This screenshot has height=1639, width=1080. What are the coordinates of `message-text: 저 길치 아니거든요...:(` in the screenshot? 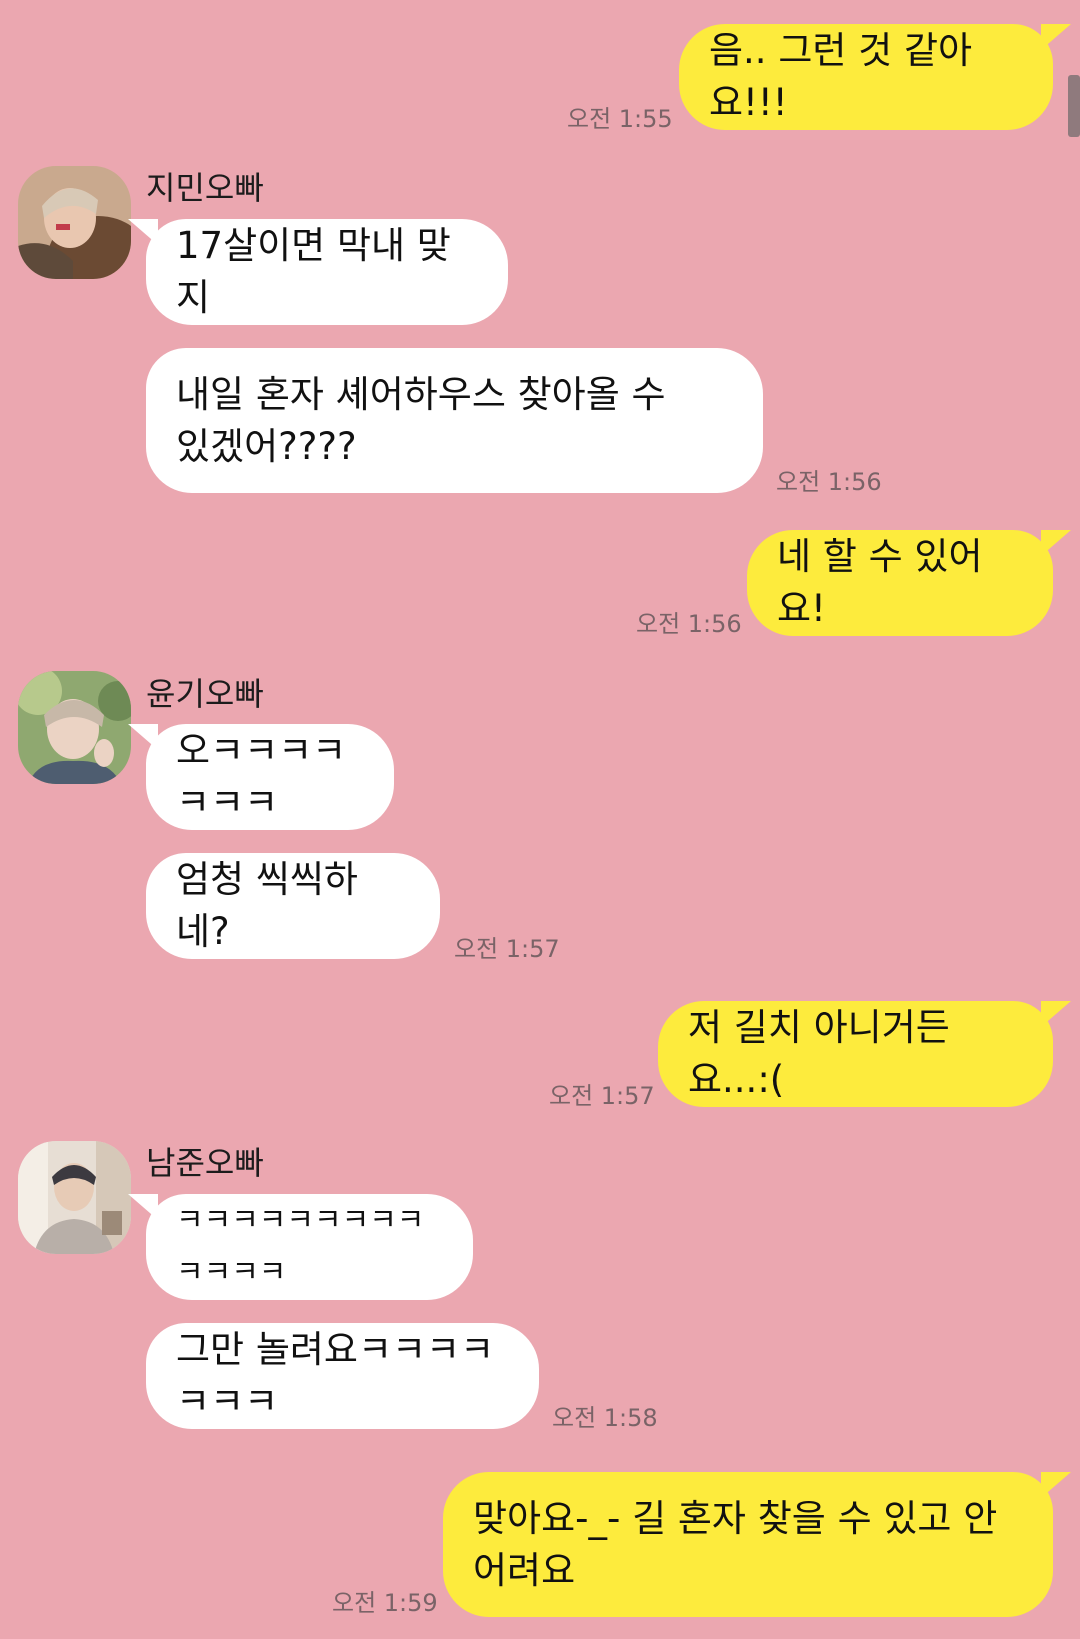 It's located at (819, 1053).